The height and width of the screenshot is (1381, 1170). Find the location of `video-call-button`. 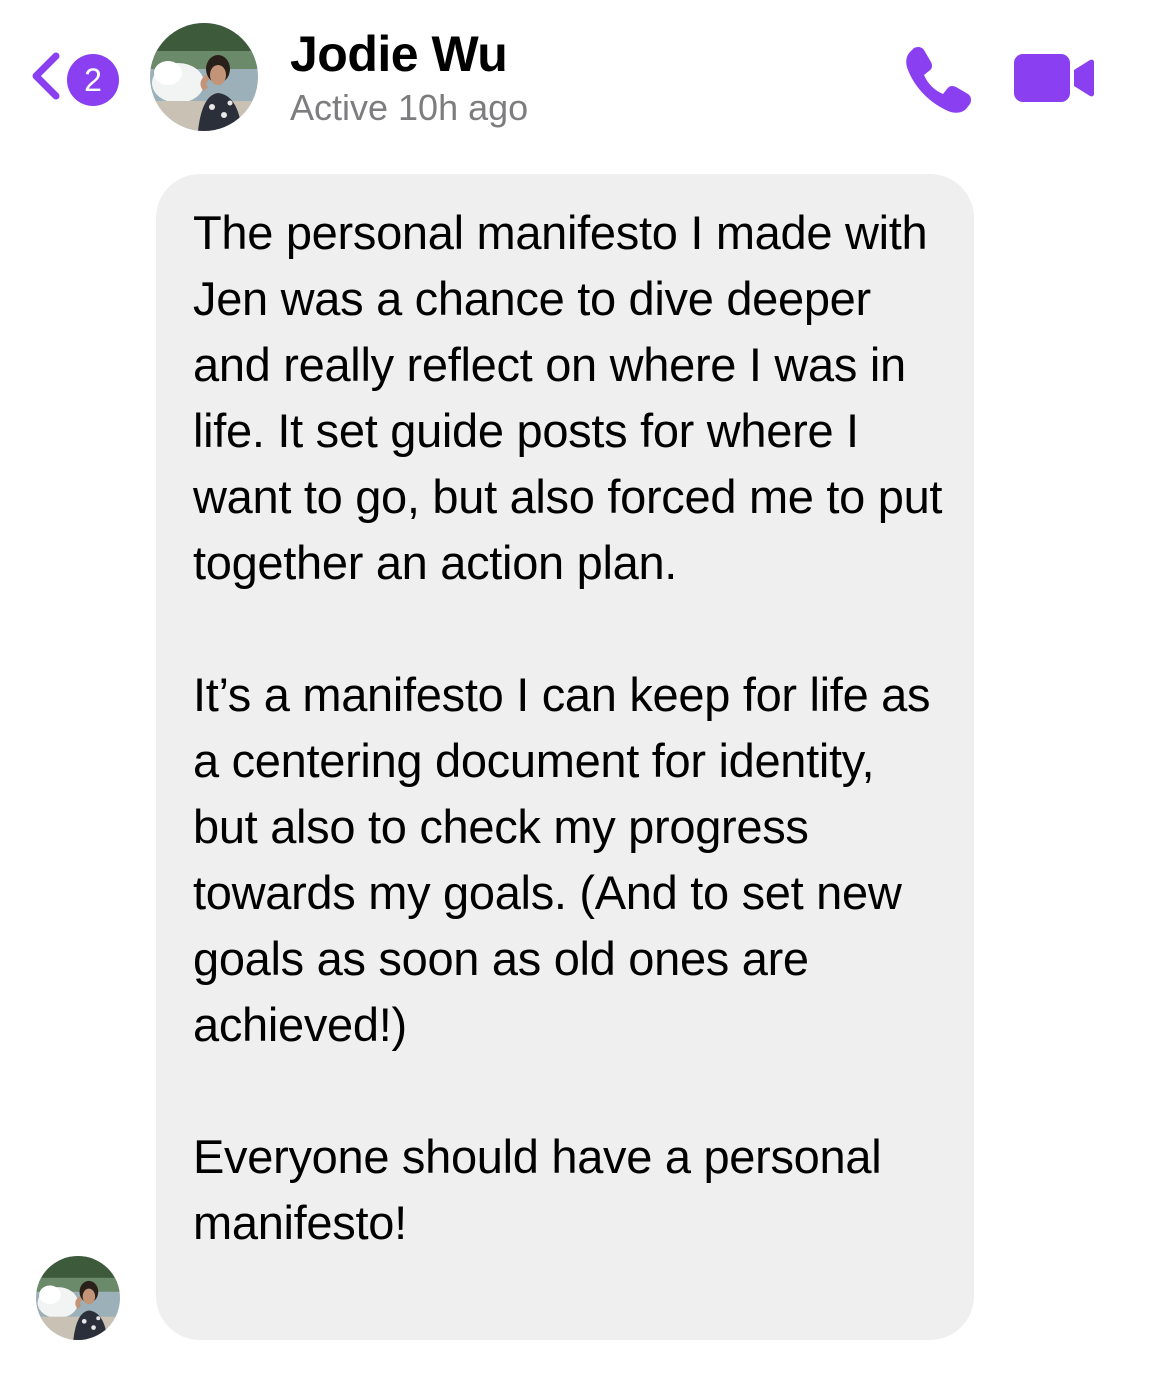

video-call-button is located at coordinates (1053, 78).